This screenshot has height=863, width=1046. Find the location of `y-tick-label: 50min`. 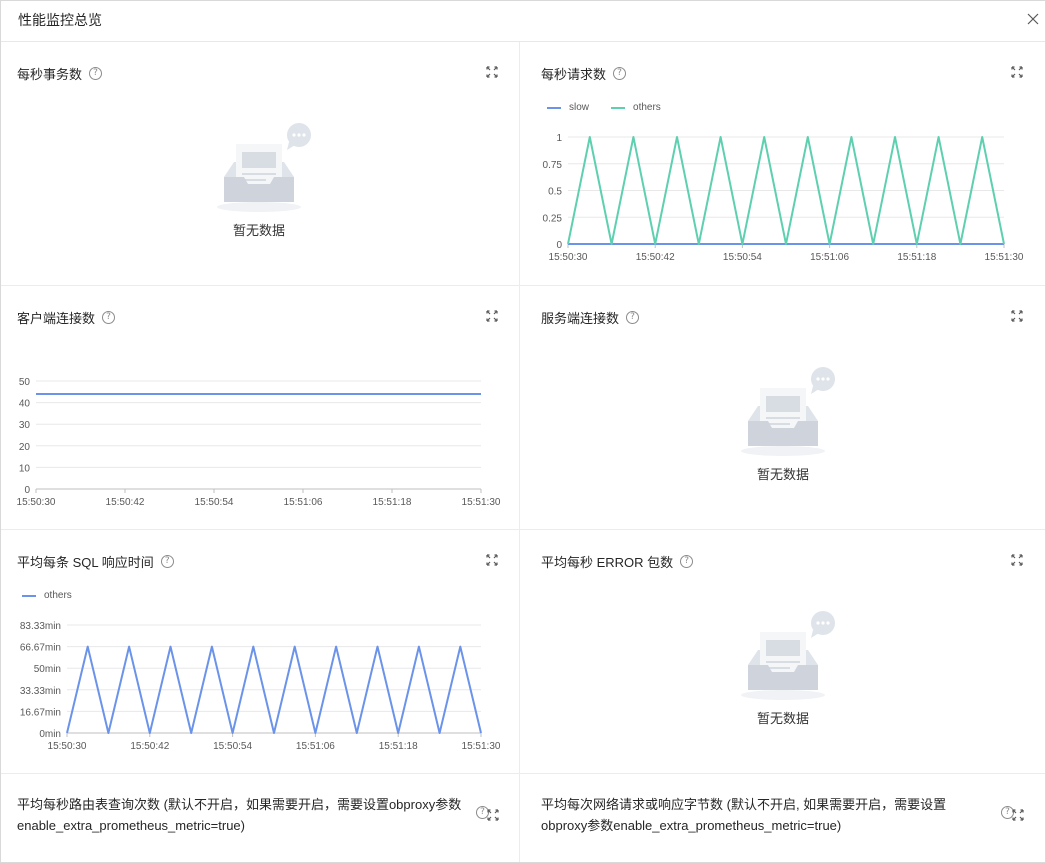

y-tick-label: 50min is located at coordinates (47, 669).